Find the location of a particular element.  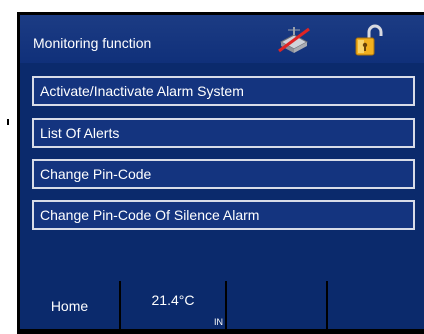

temperature-display: 21.4°C IN is located at coordinates (174, 305).